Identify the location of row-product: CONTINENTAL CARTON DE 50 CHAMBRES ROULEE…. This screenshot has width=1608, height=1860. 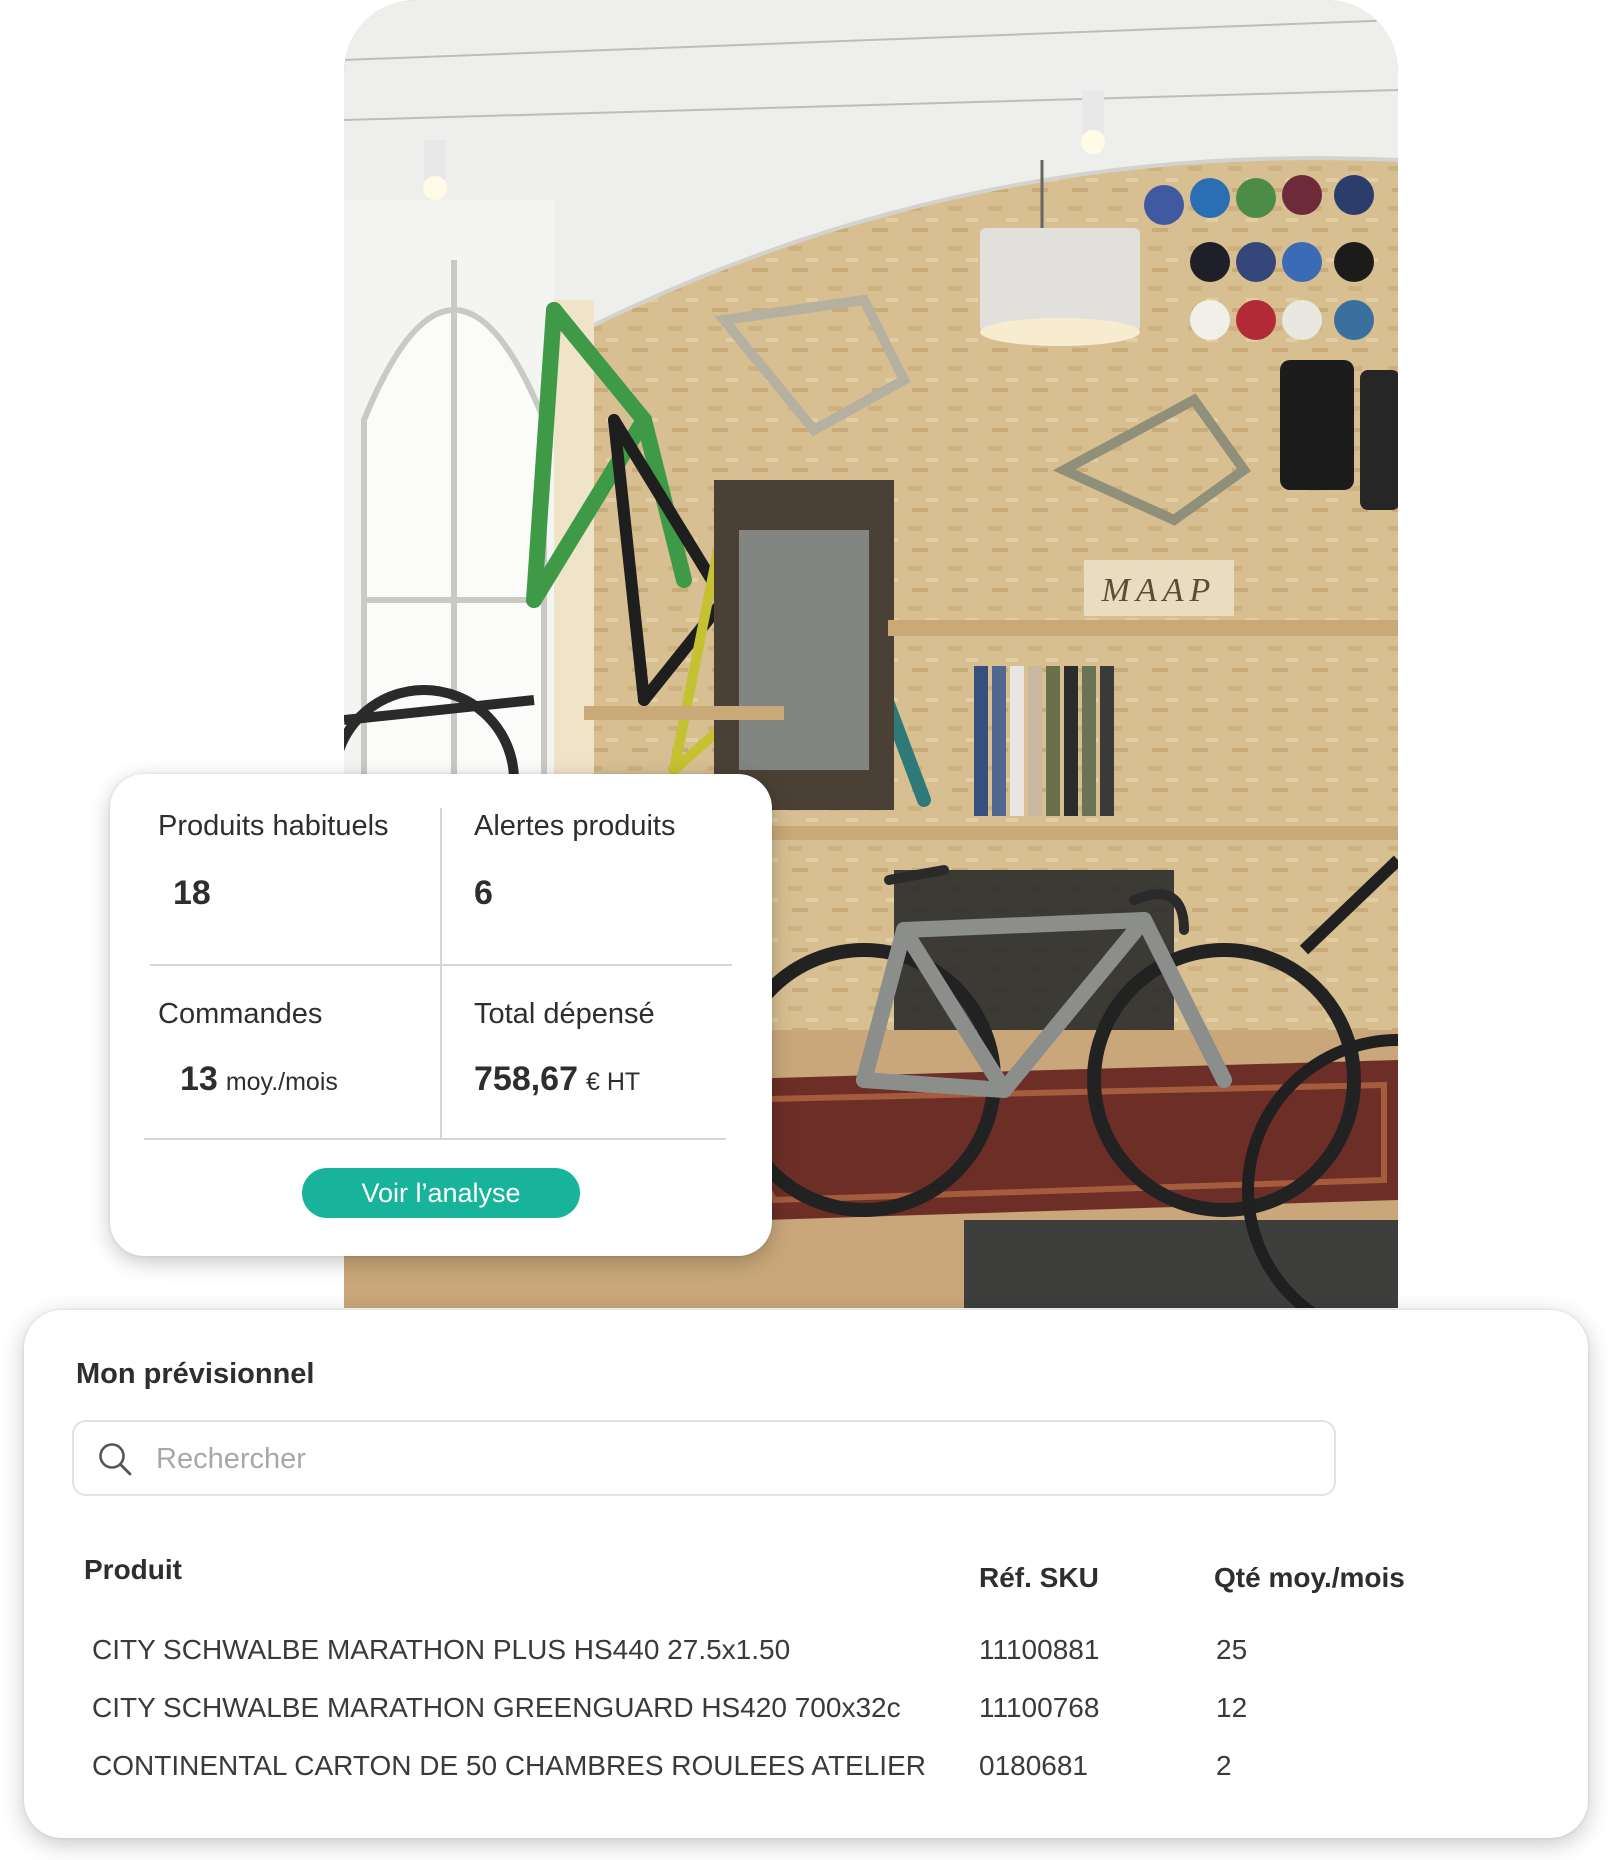
(509, 1765).